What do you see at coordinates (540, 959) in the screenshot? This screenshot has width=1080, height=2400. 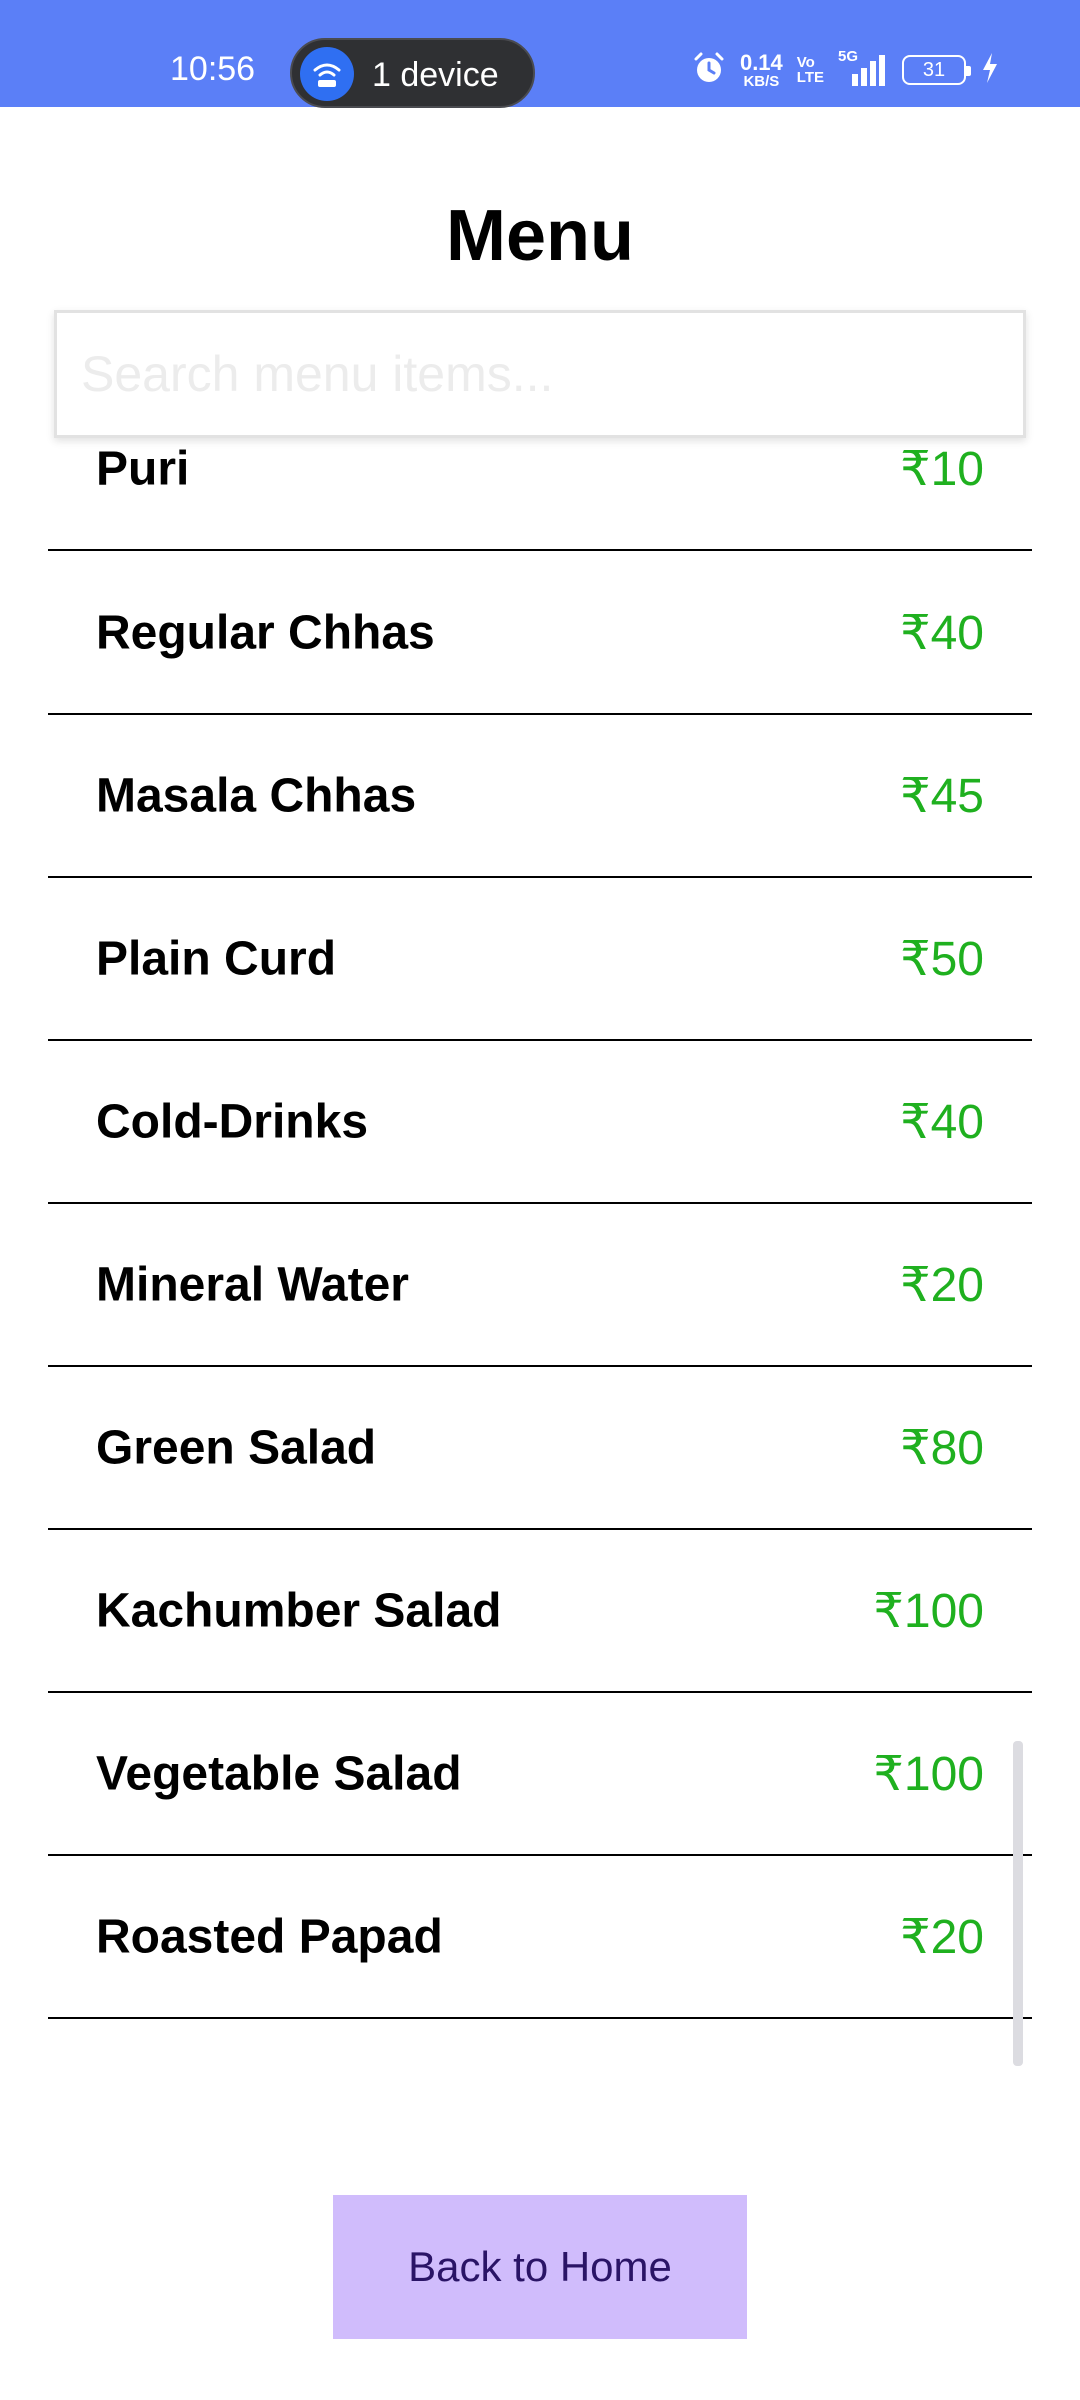 I see `menu-item: Plain Curd ₹50` at bounding box center [540, 959].